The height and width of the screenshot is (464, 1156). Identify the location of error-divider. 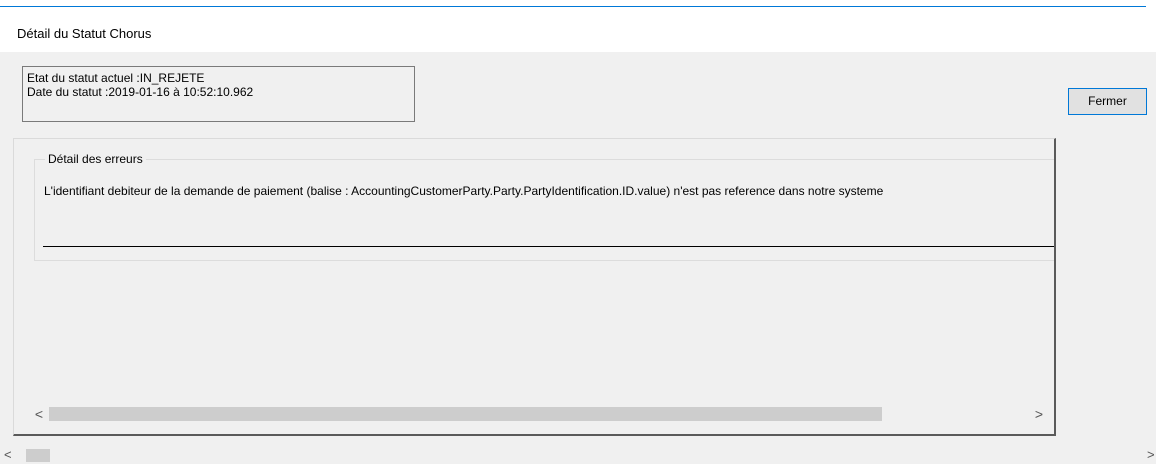
(548, 246).